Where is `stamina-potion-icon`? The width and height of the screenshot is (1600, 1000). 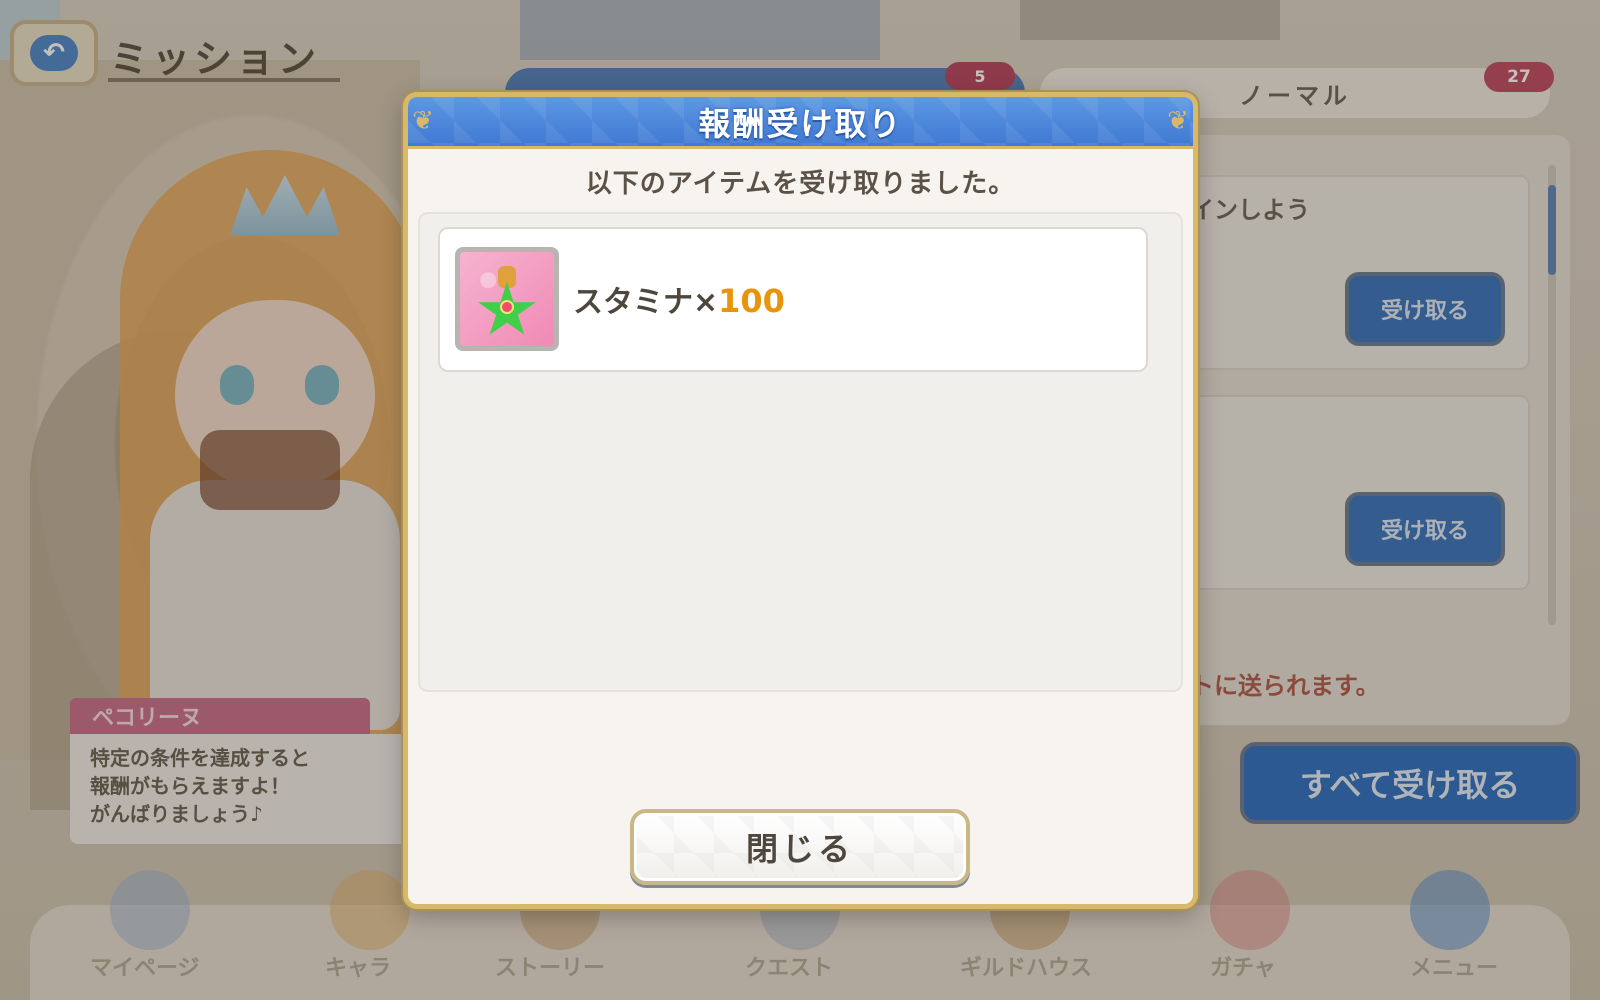 stamina-potion-icon is located at coordinates (507, 299).